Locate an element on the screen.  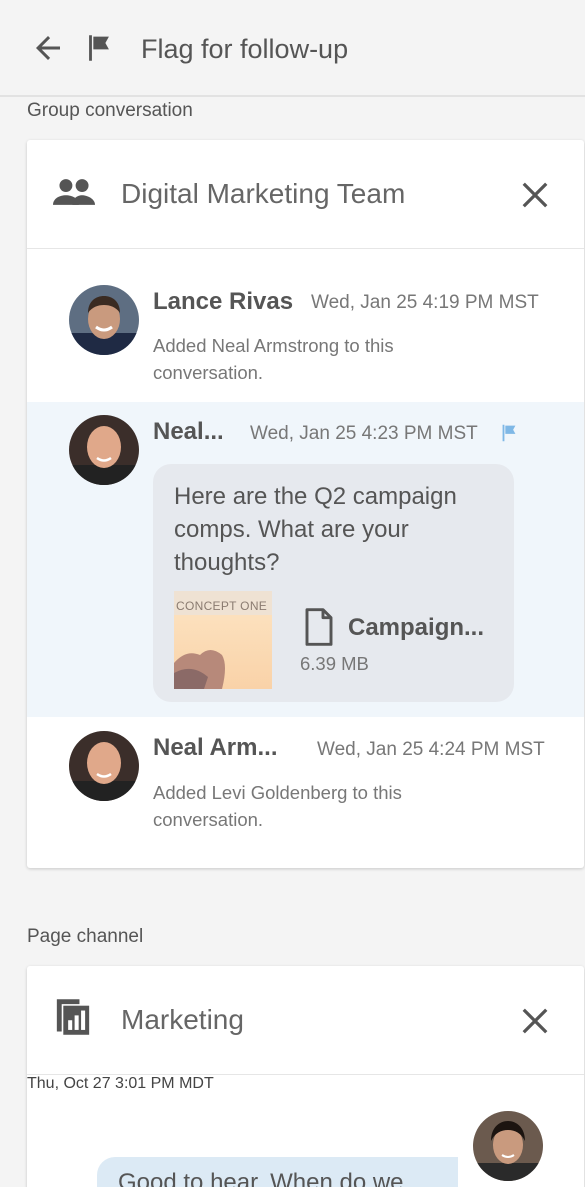
card-header: Marketing is located at coordinates (305, 1020).